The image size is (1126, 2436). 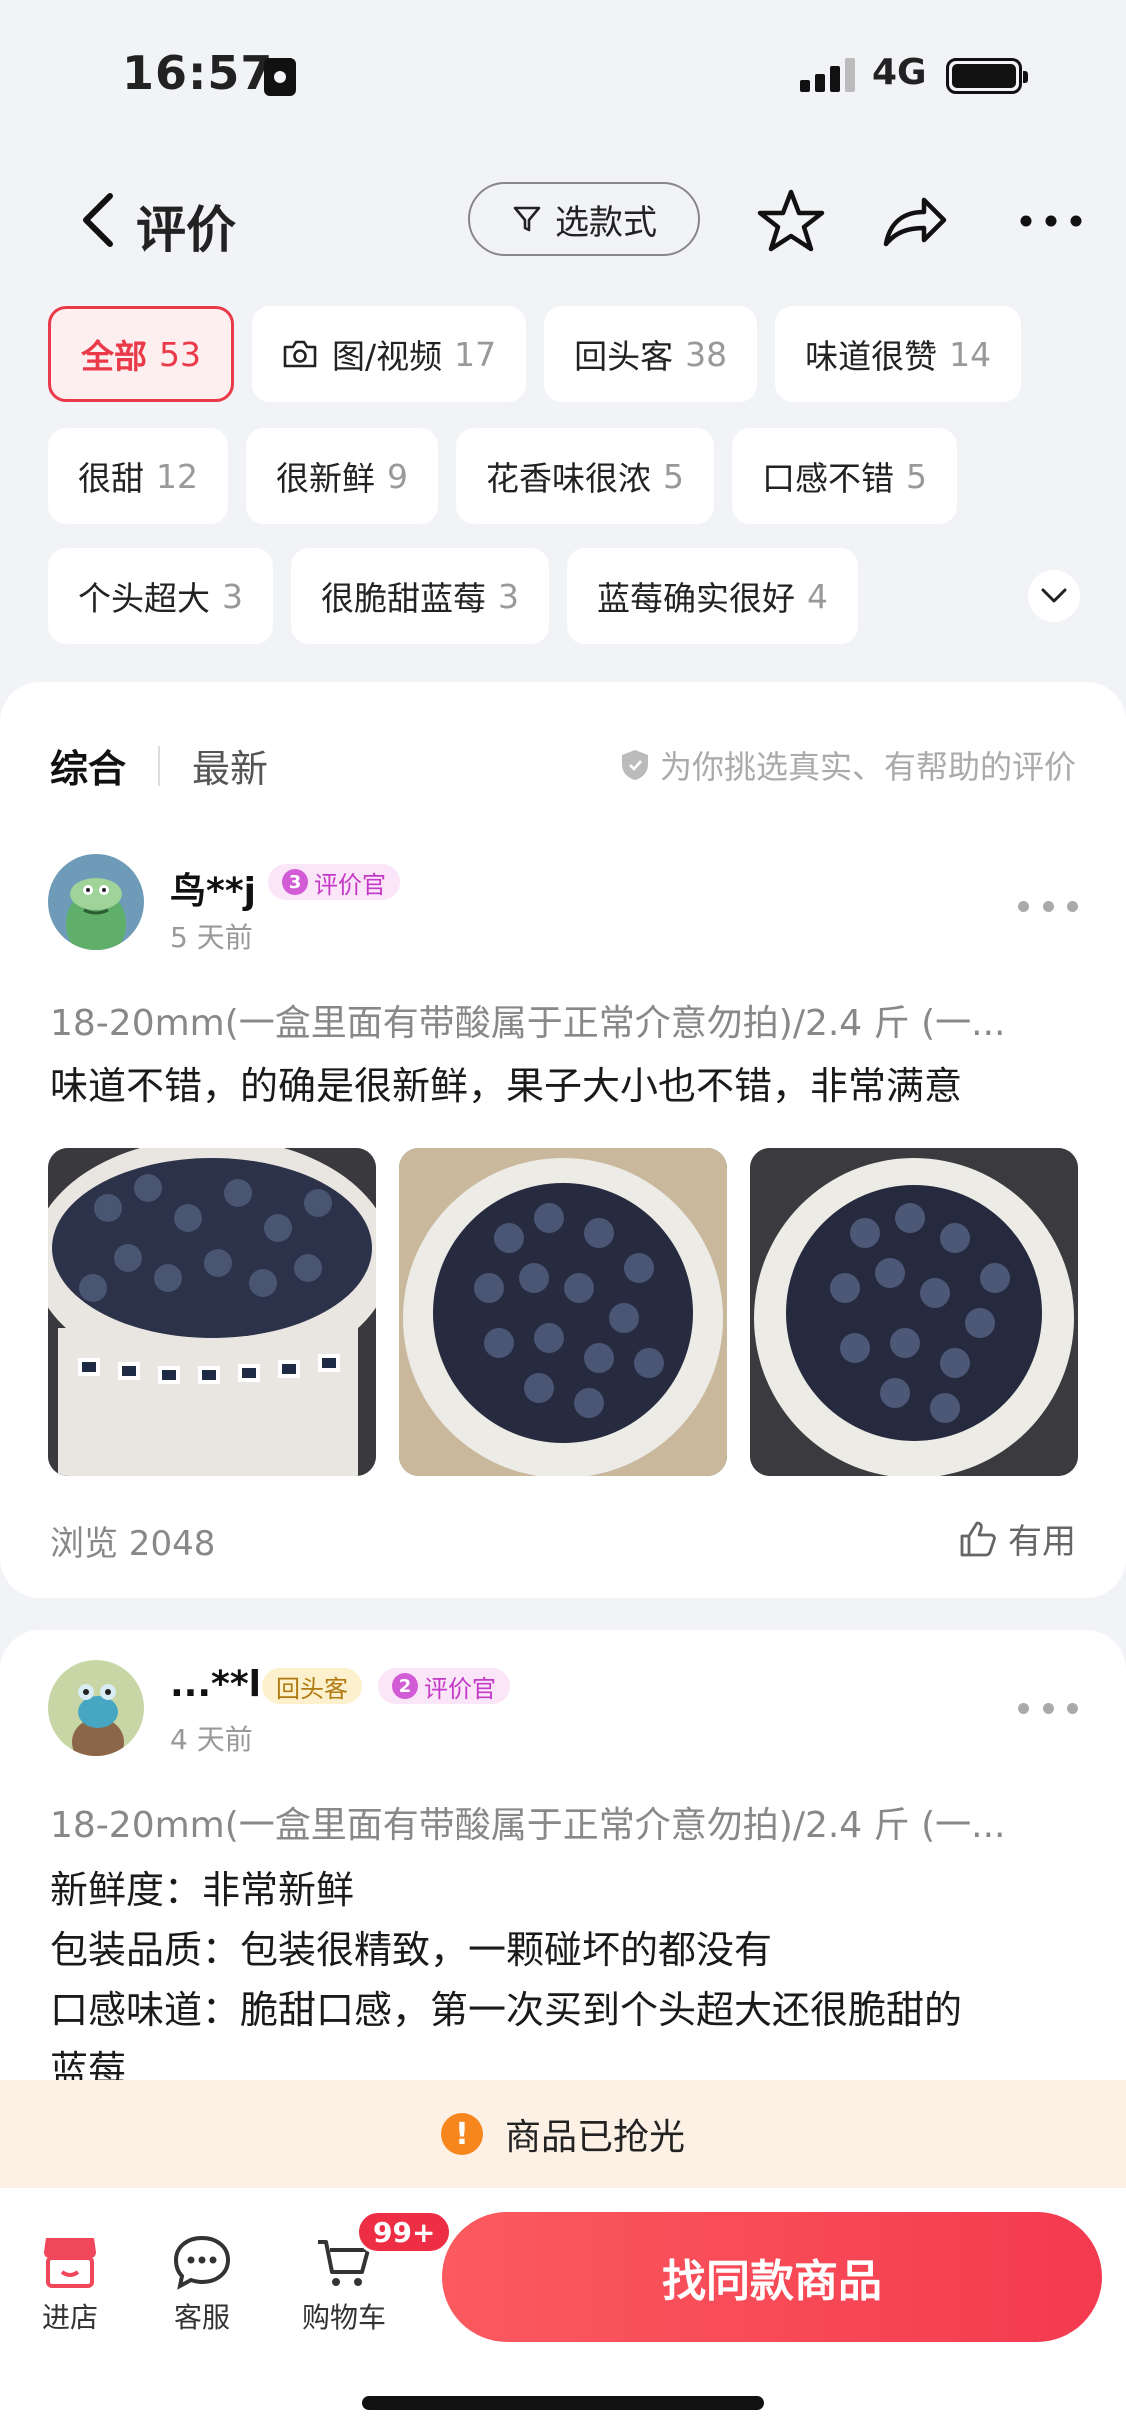 I want to click on review-time: 5 天前, so click(x=211, y=937).